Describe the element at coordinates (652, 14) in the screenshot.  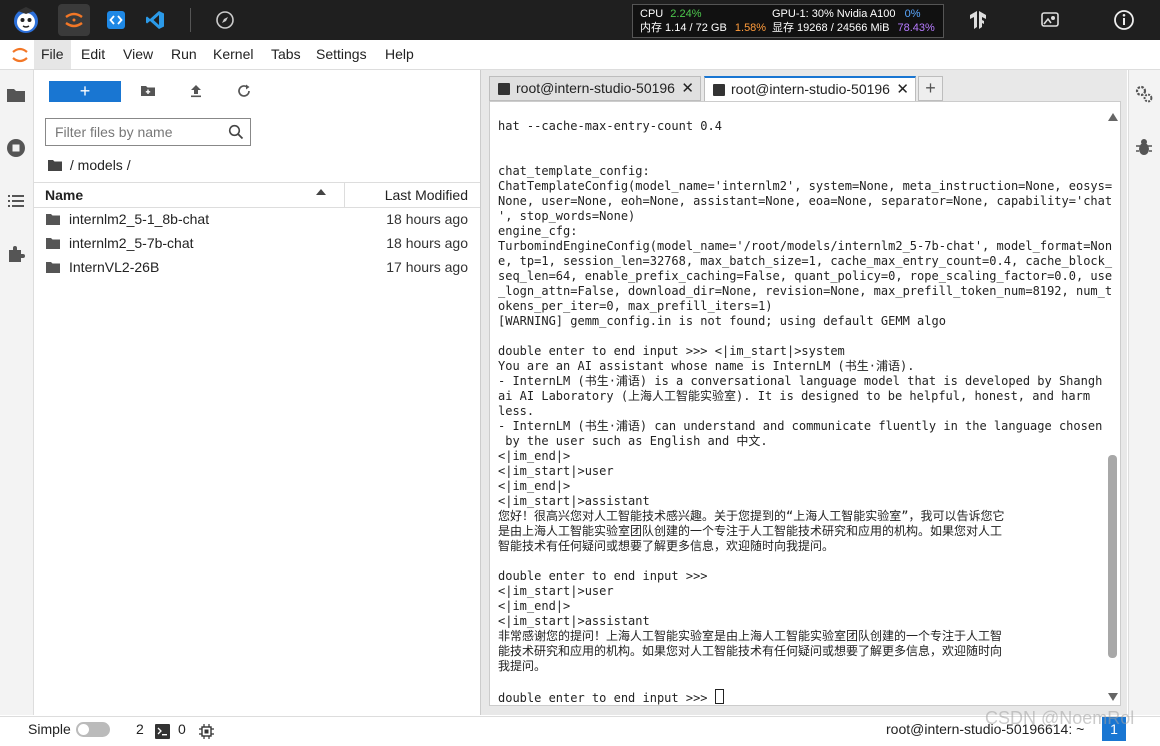
I see `cpu-label: CPU` at that location.